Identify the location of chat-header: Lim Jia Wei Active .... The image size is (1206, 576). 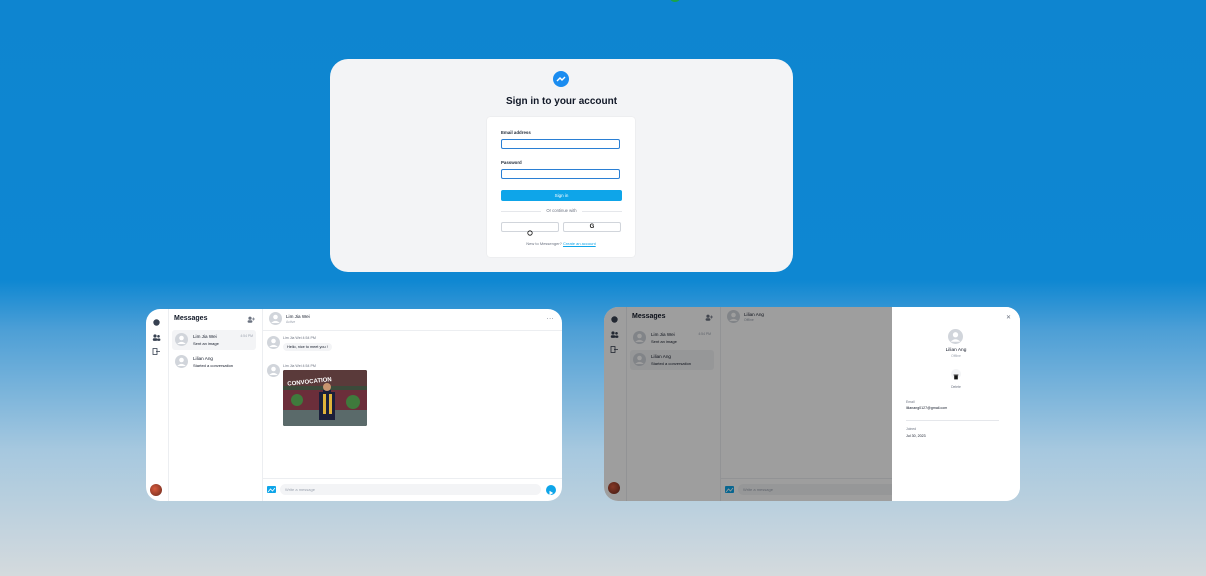
(412, 320).